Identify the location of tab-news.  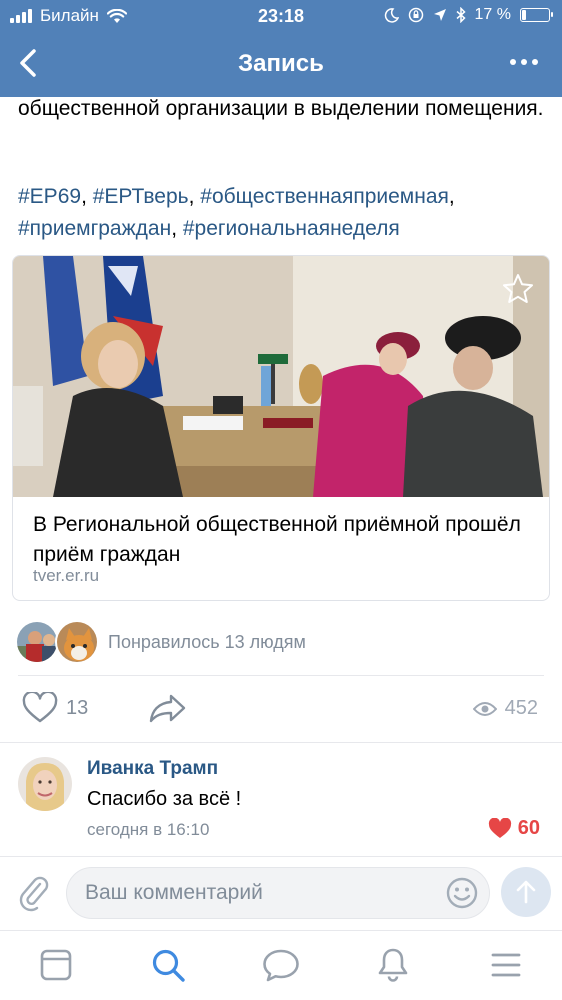
(56, 965).